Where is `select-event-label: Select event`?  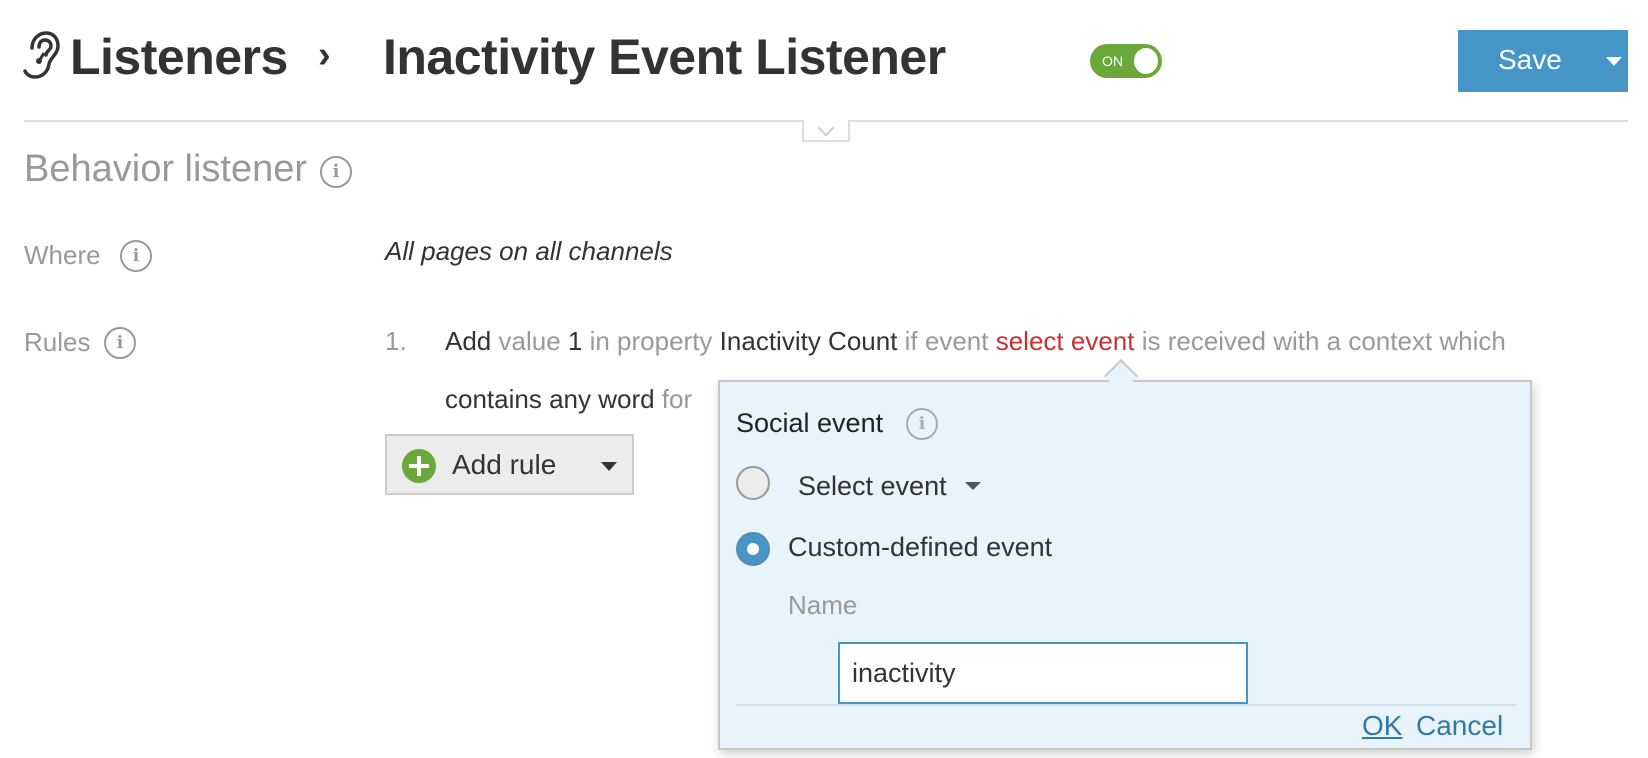 select-event-label: Select event is located at coordinates (872, 485).